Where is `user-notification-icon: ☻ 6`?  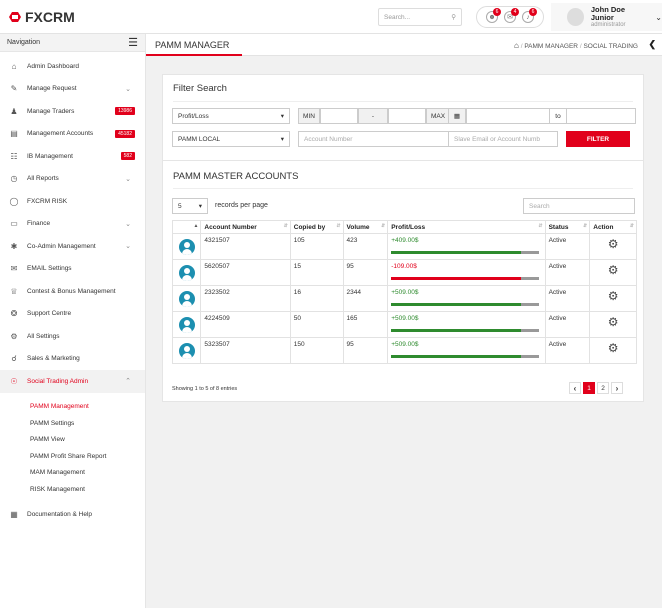 user-notification-icon: ☻ 6 is located at coordinates (493, 15).